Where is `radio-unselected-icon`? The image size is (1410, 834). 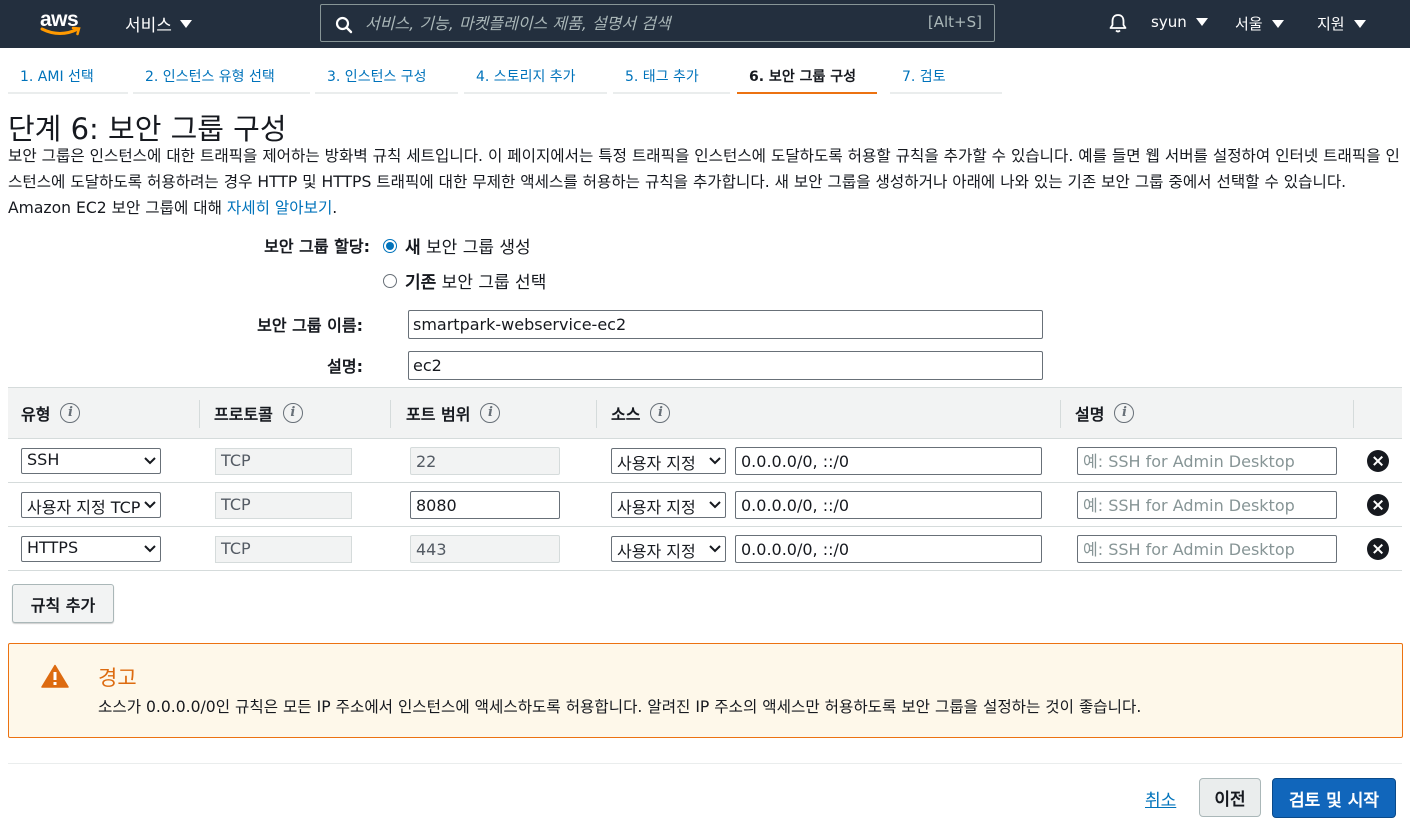
radio-unselected-icon is located at coordinates (390, 280).